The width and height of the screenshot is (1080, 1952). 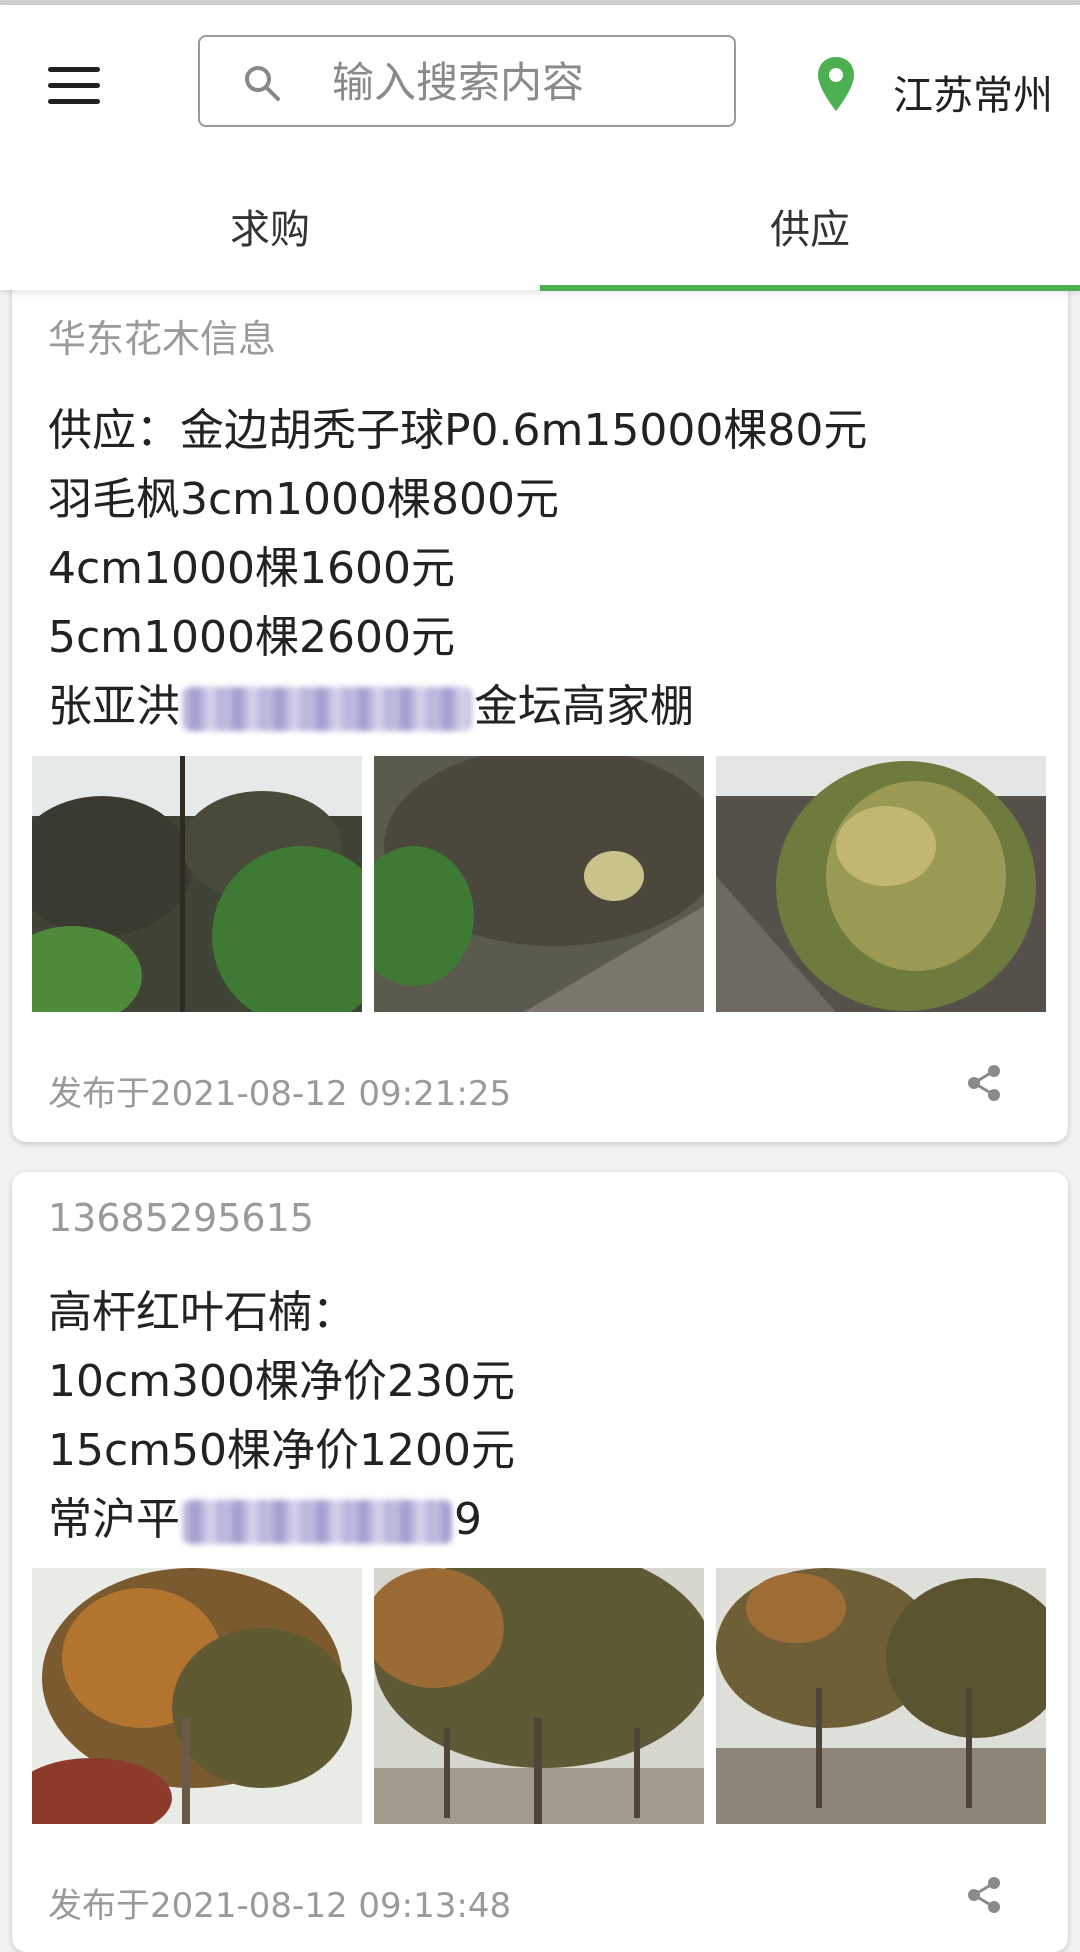 I want to click on contact-name: 张亚洪, so click(x=114, y=706).